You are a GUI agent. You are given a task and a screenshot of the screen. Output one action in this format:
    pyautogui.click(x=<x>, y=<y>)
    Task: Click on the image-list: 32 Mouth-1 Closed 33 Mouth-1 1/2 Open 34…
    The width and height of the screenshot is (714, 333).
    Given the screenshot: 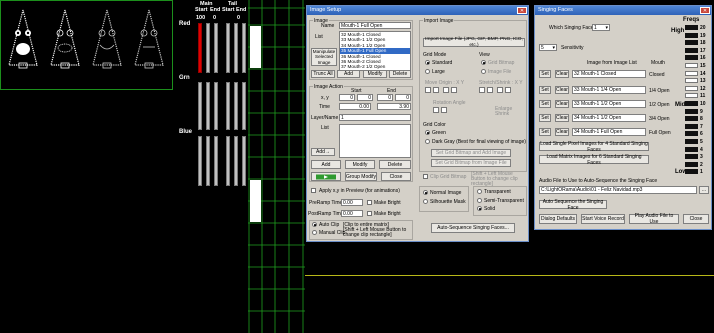 What is the action you would take?
    pyautogui.click(x=375, y=51)
    